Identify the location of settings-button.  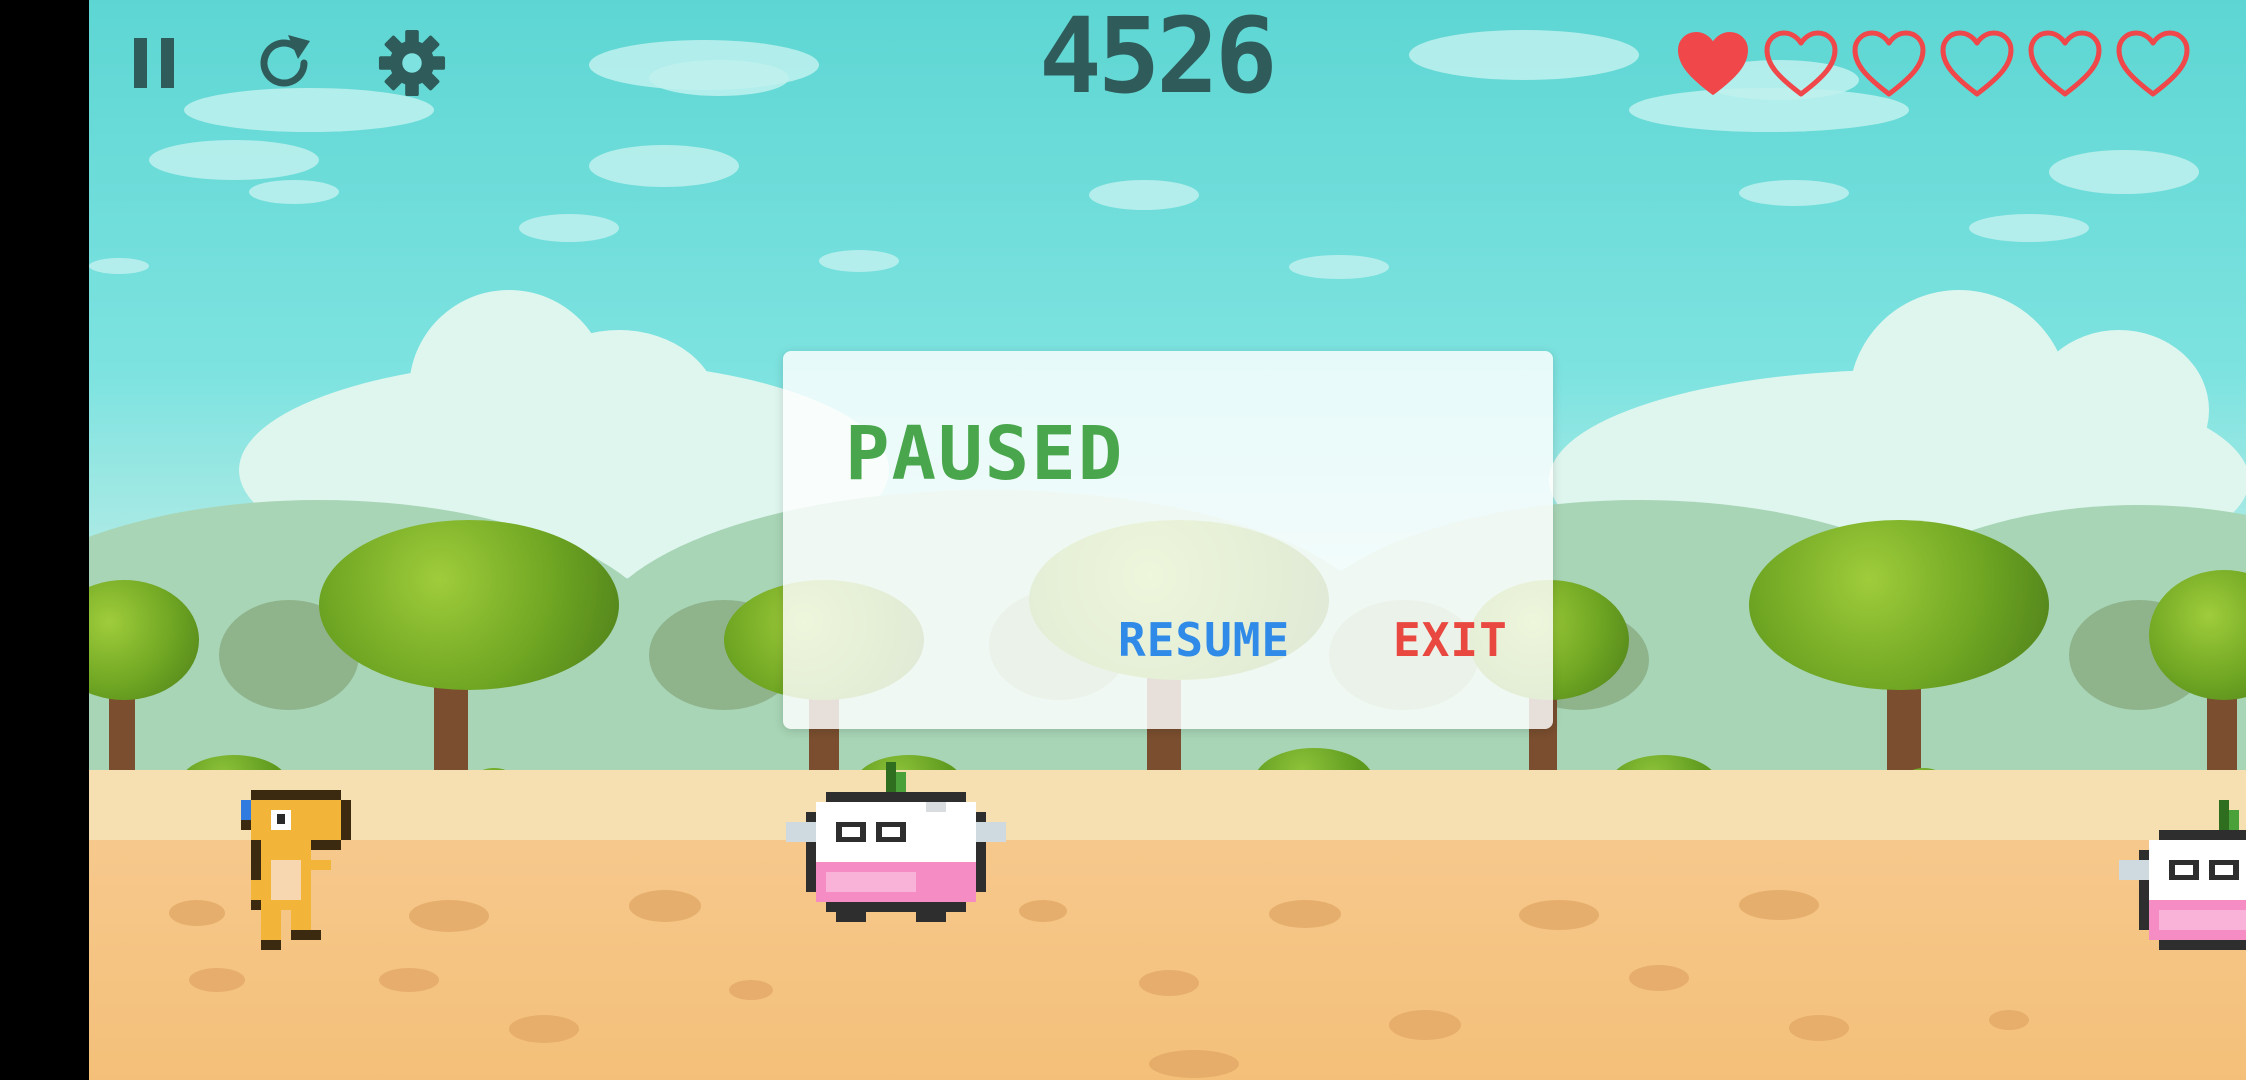
(412, 63).